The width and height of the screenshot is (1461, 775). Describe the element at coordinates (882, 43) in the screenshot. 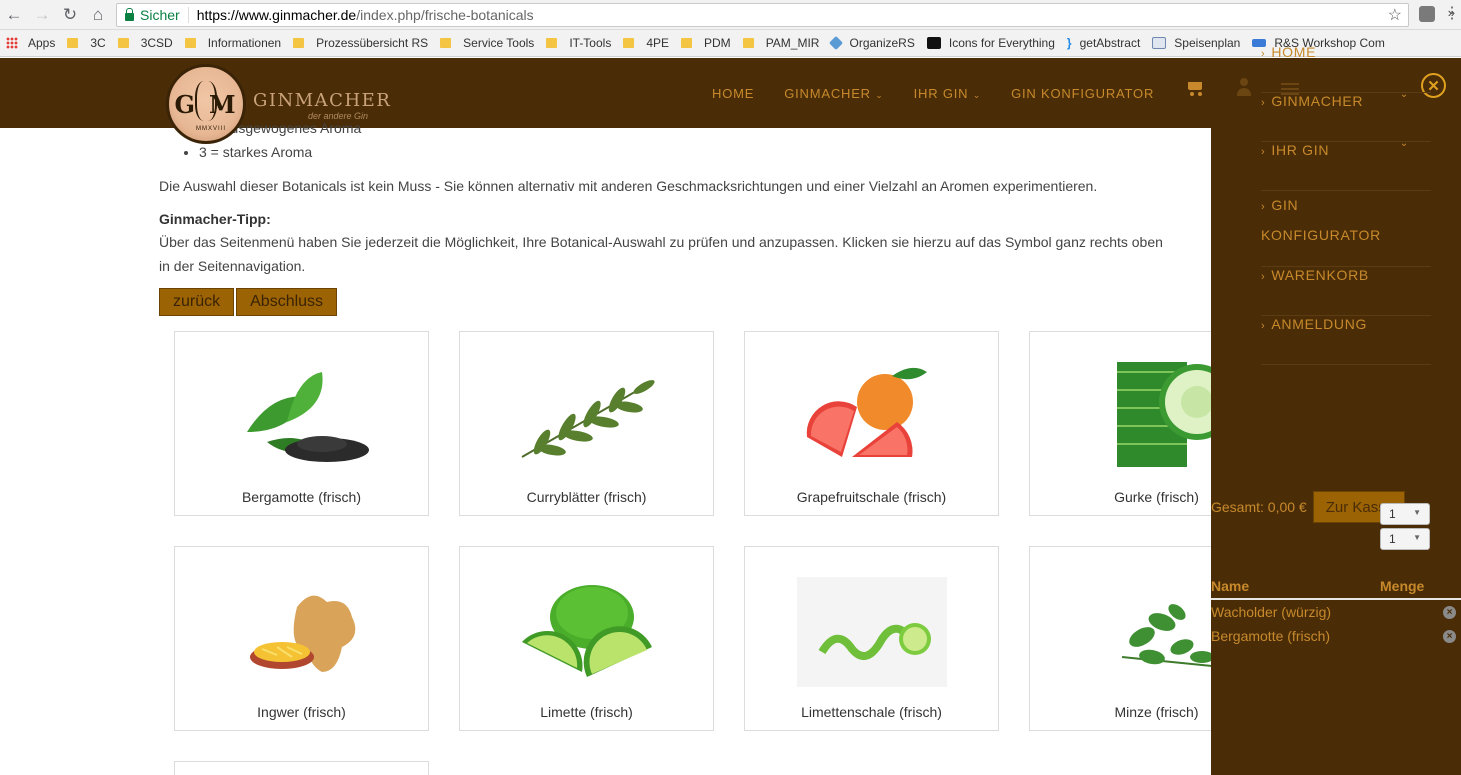

I see `bookmark-label: OrganizeRS` at that location.